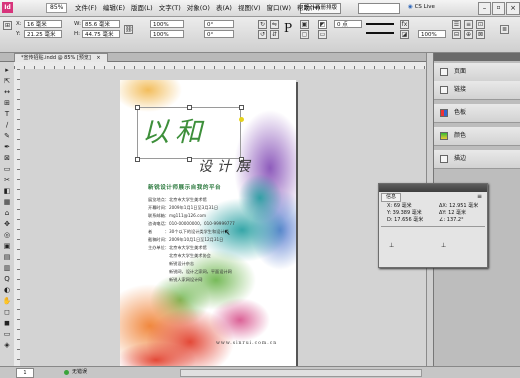  What do you see at coordinates (348, 24) in the screenshot?
I see `stroke-weight-field: 0 点` at bounding box center [348, 24].